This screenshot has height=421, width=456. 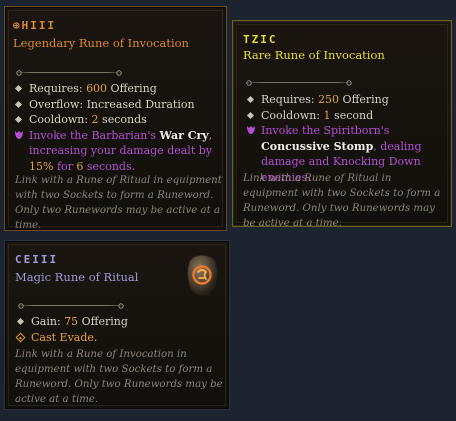 I want to click on stat-requires: Requires: 250 Offering, so click(x=346, y=100).